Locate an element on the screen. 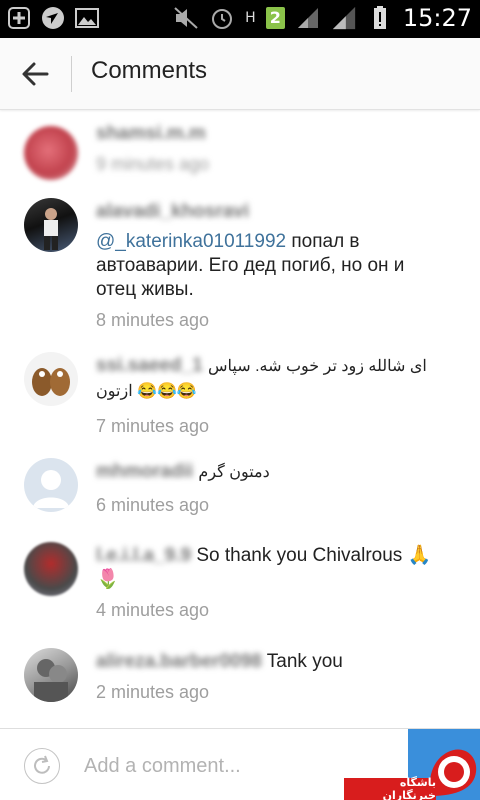  app-bar: Comments is located at coordinates (240, 74).